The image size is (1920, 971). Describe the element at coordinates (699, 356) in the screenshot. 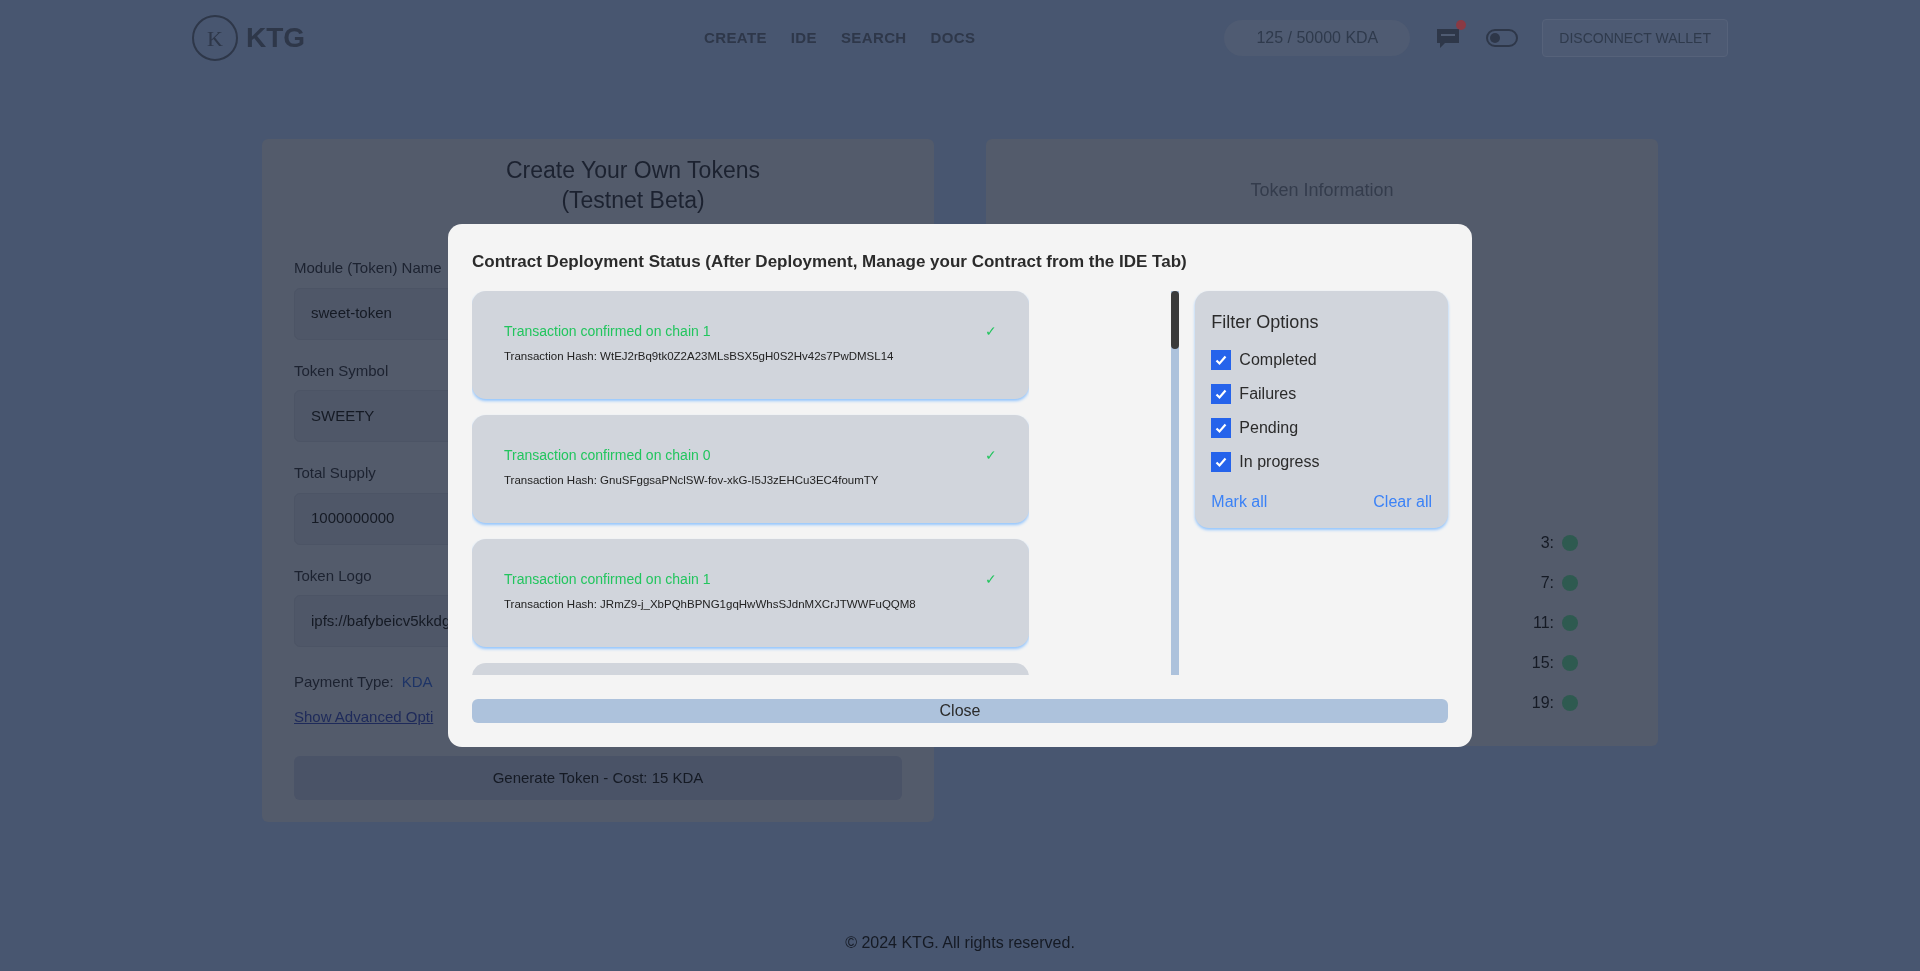

I see `transaction-hash: Transaction Hash: WtEJ2rBq9tk0Z2A23MLsBSX5gH0S2Hv42s7PwDMSL14` at that location.